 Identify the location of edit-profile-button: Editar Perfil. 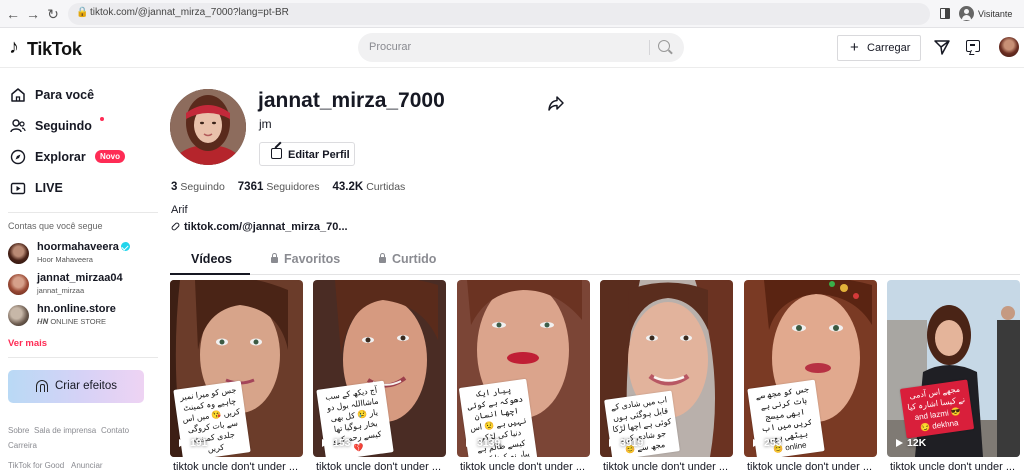
(307, 154).